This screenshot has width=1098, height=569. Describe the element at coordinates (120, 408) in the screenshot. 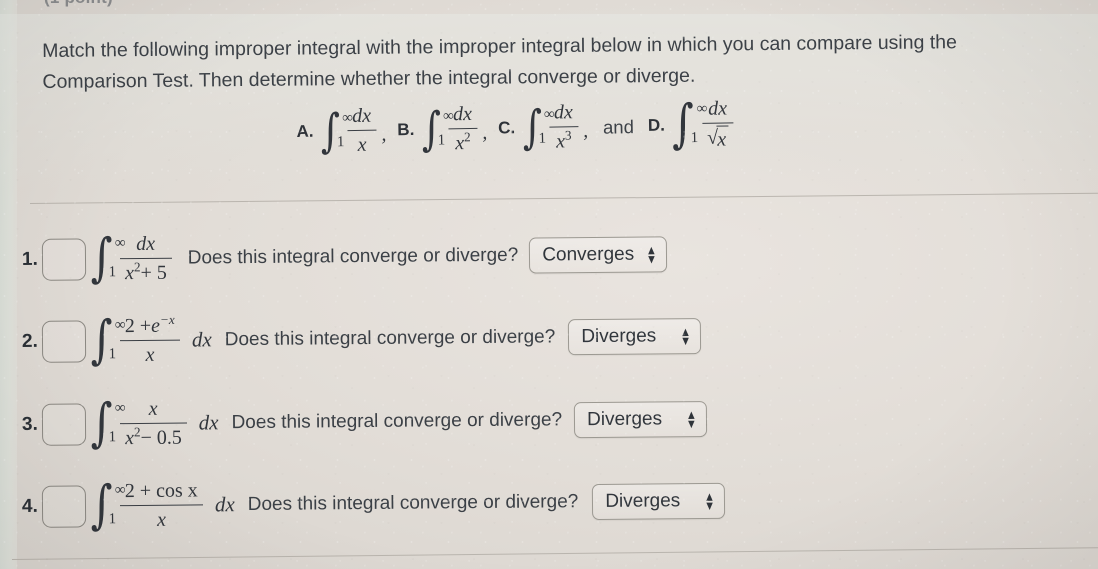

I see `question-3-upper-limit: ∞` at that location.